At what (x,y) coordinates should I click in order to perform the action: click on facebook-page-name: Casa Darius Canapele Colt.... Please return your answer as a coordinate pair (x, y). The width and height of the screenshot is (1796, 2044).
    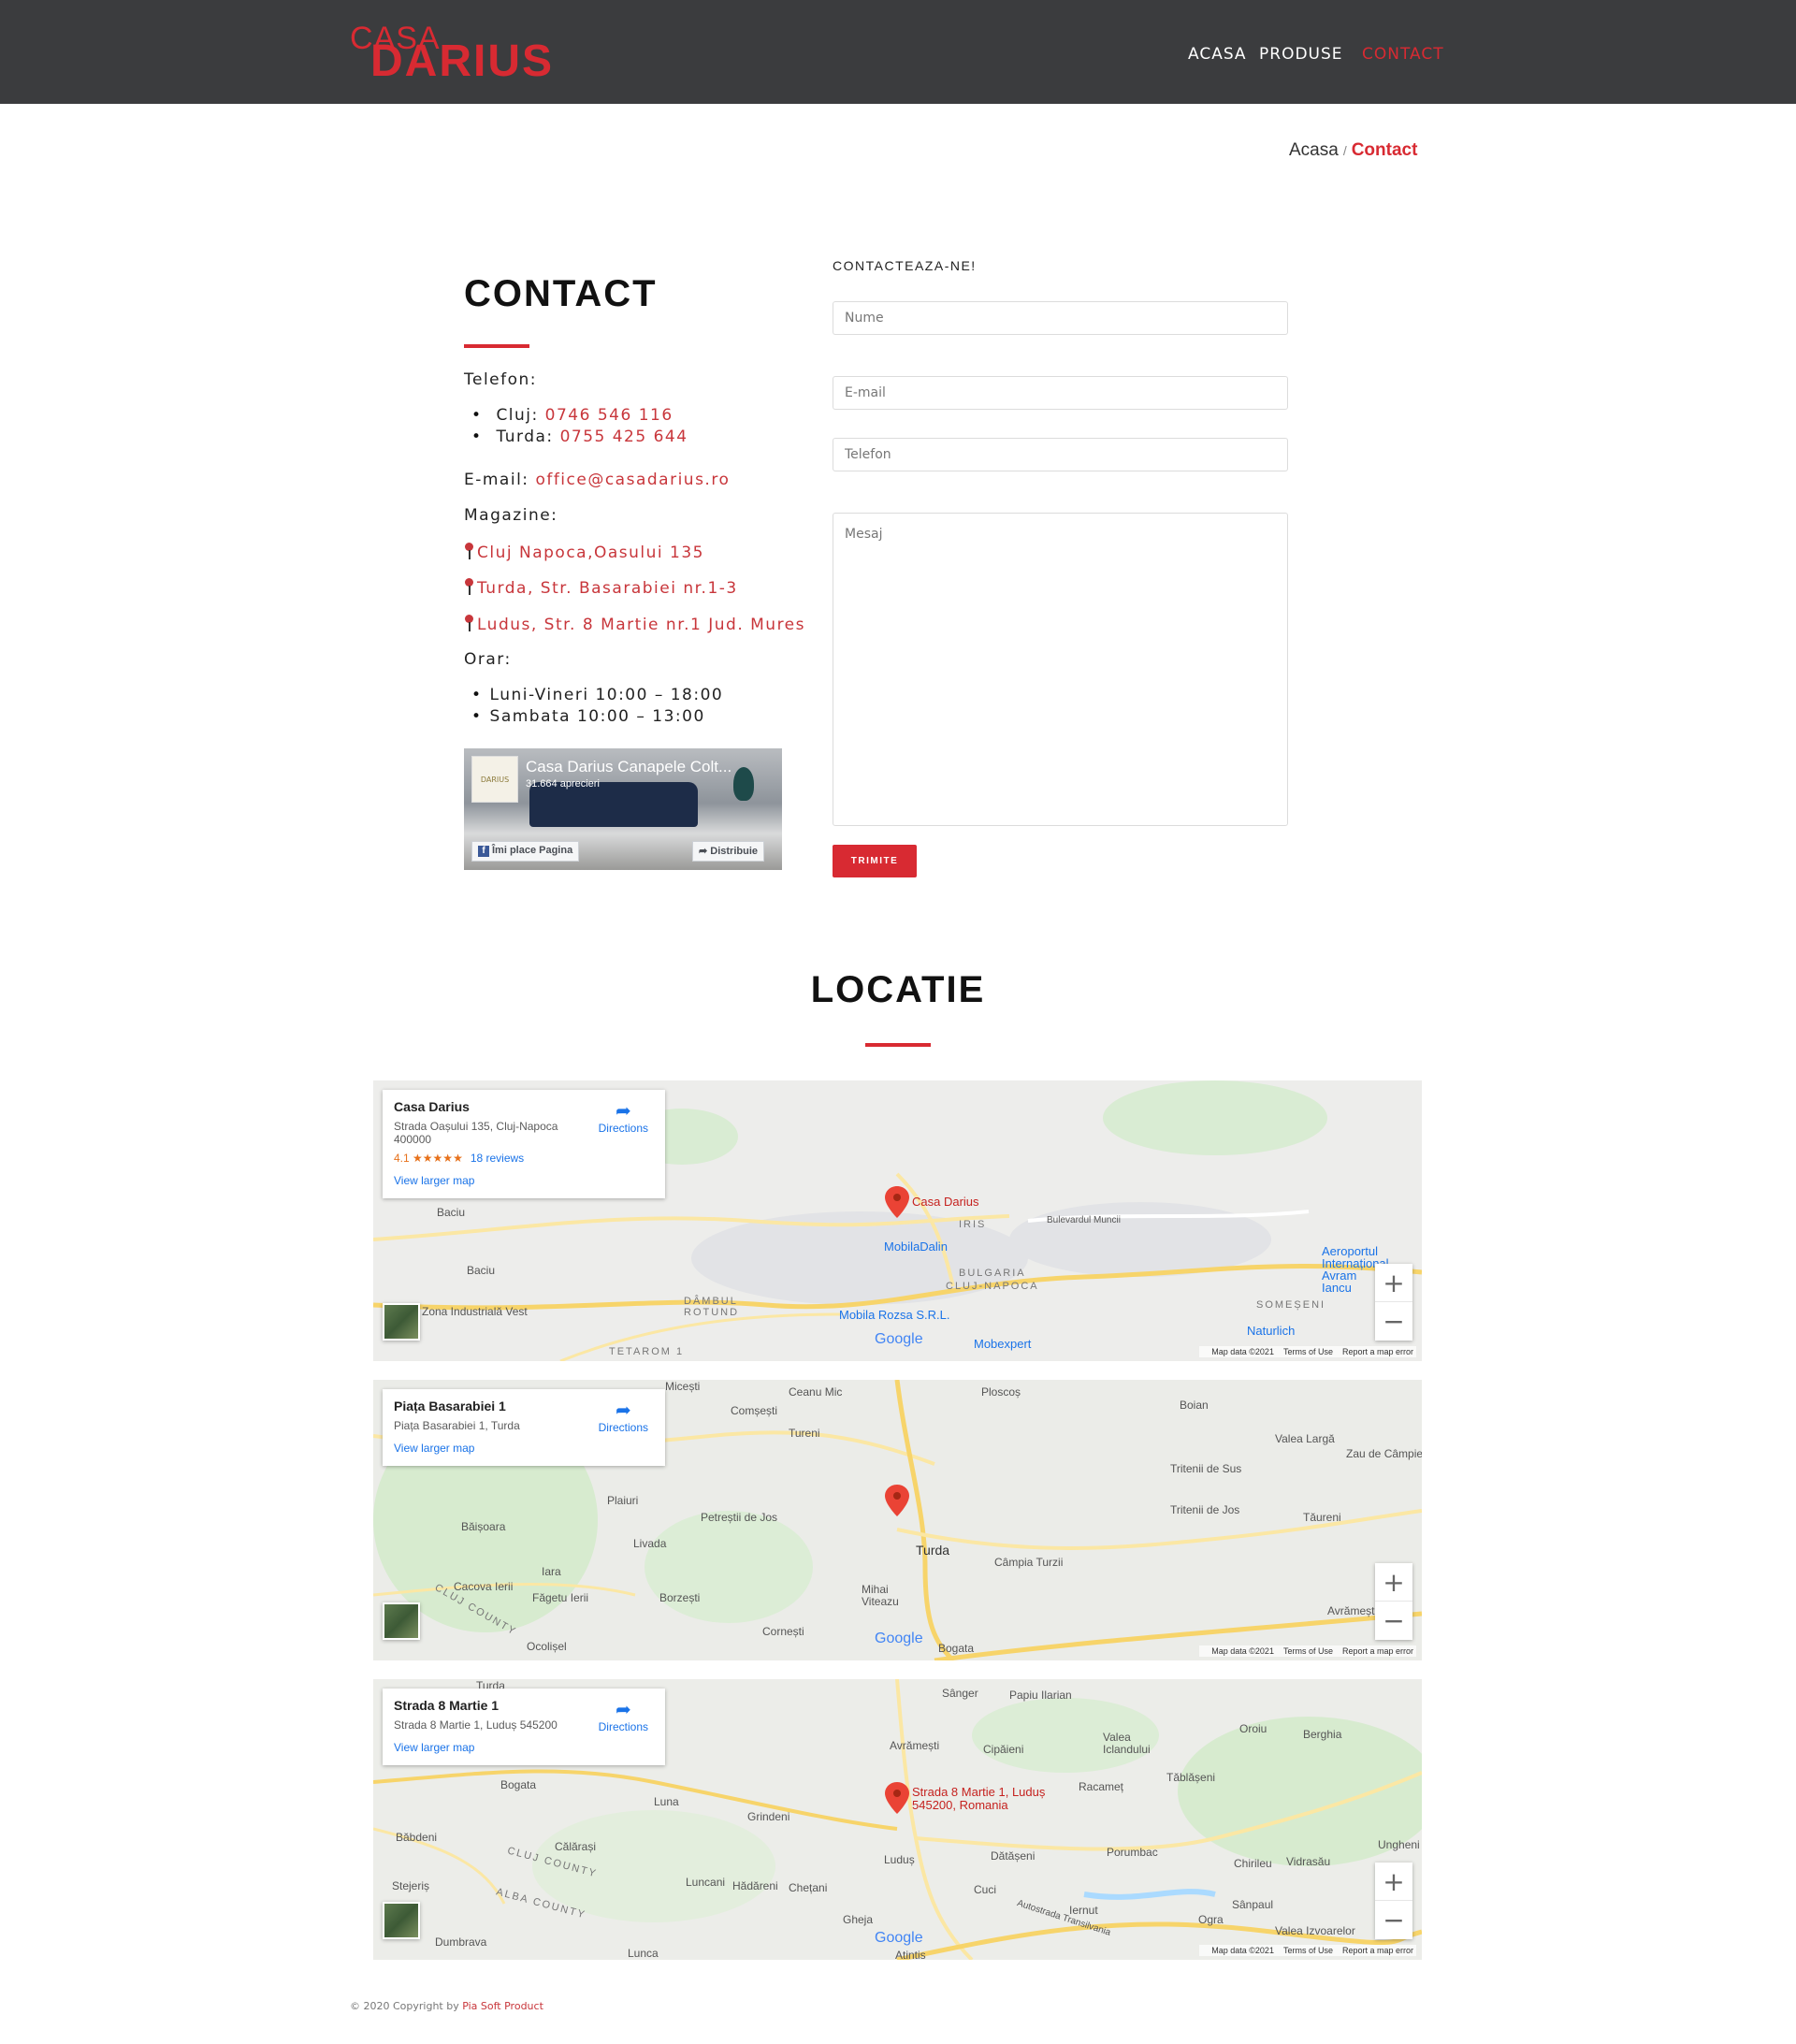
    Looking at the image, I should click on (629, 767).